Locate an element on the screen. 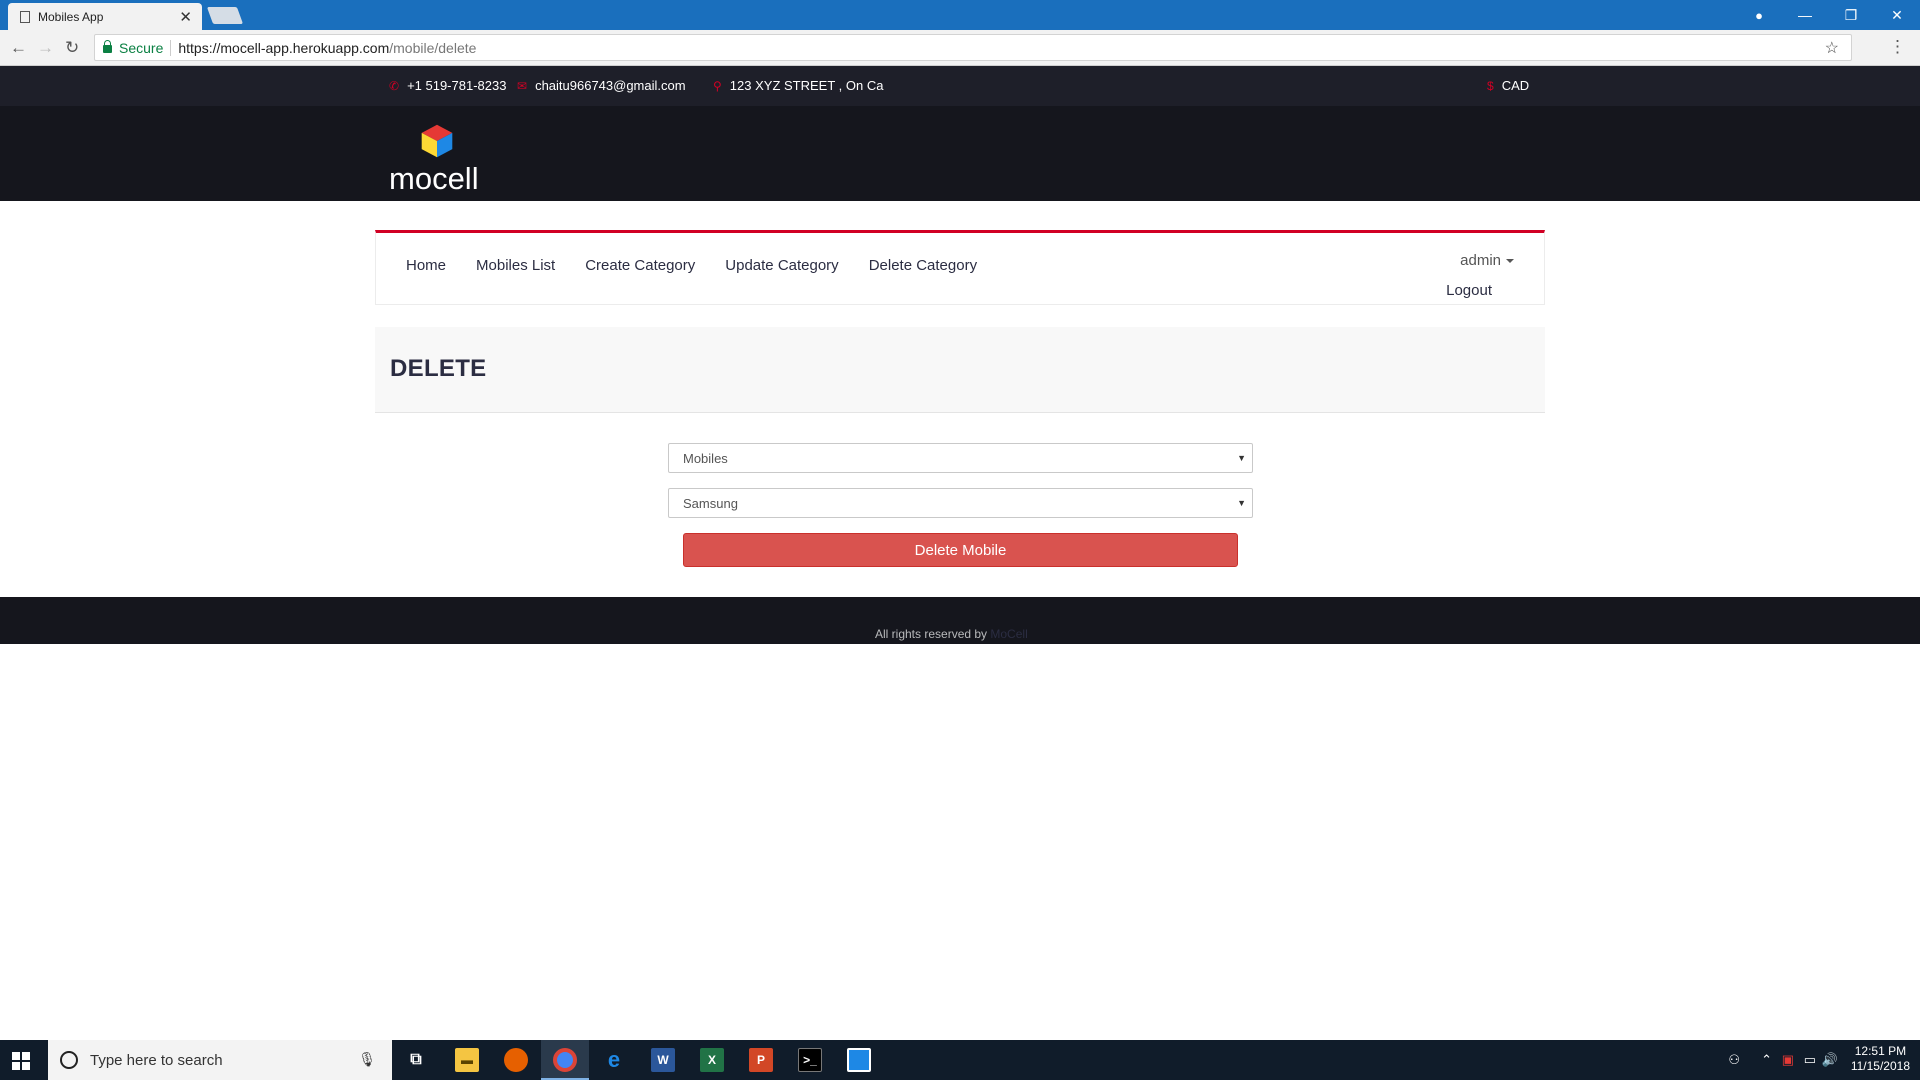 Image resolution: width=1920 pixels, height=1080 pixels. minimize-icon: — is located at coordinates (1805, 15).